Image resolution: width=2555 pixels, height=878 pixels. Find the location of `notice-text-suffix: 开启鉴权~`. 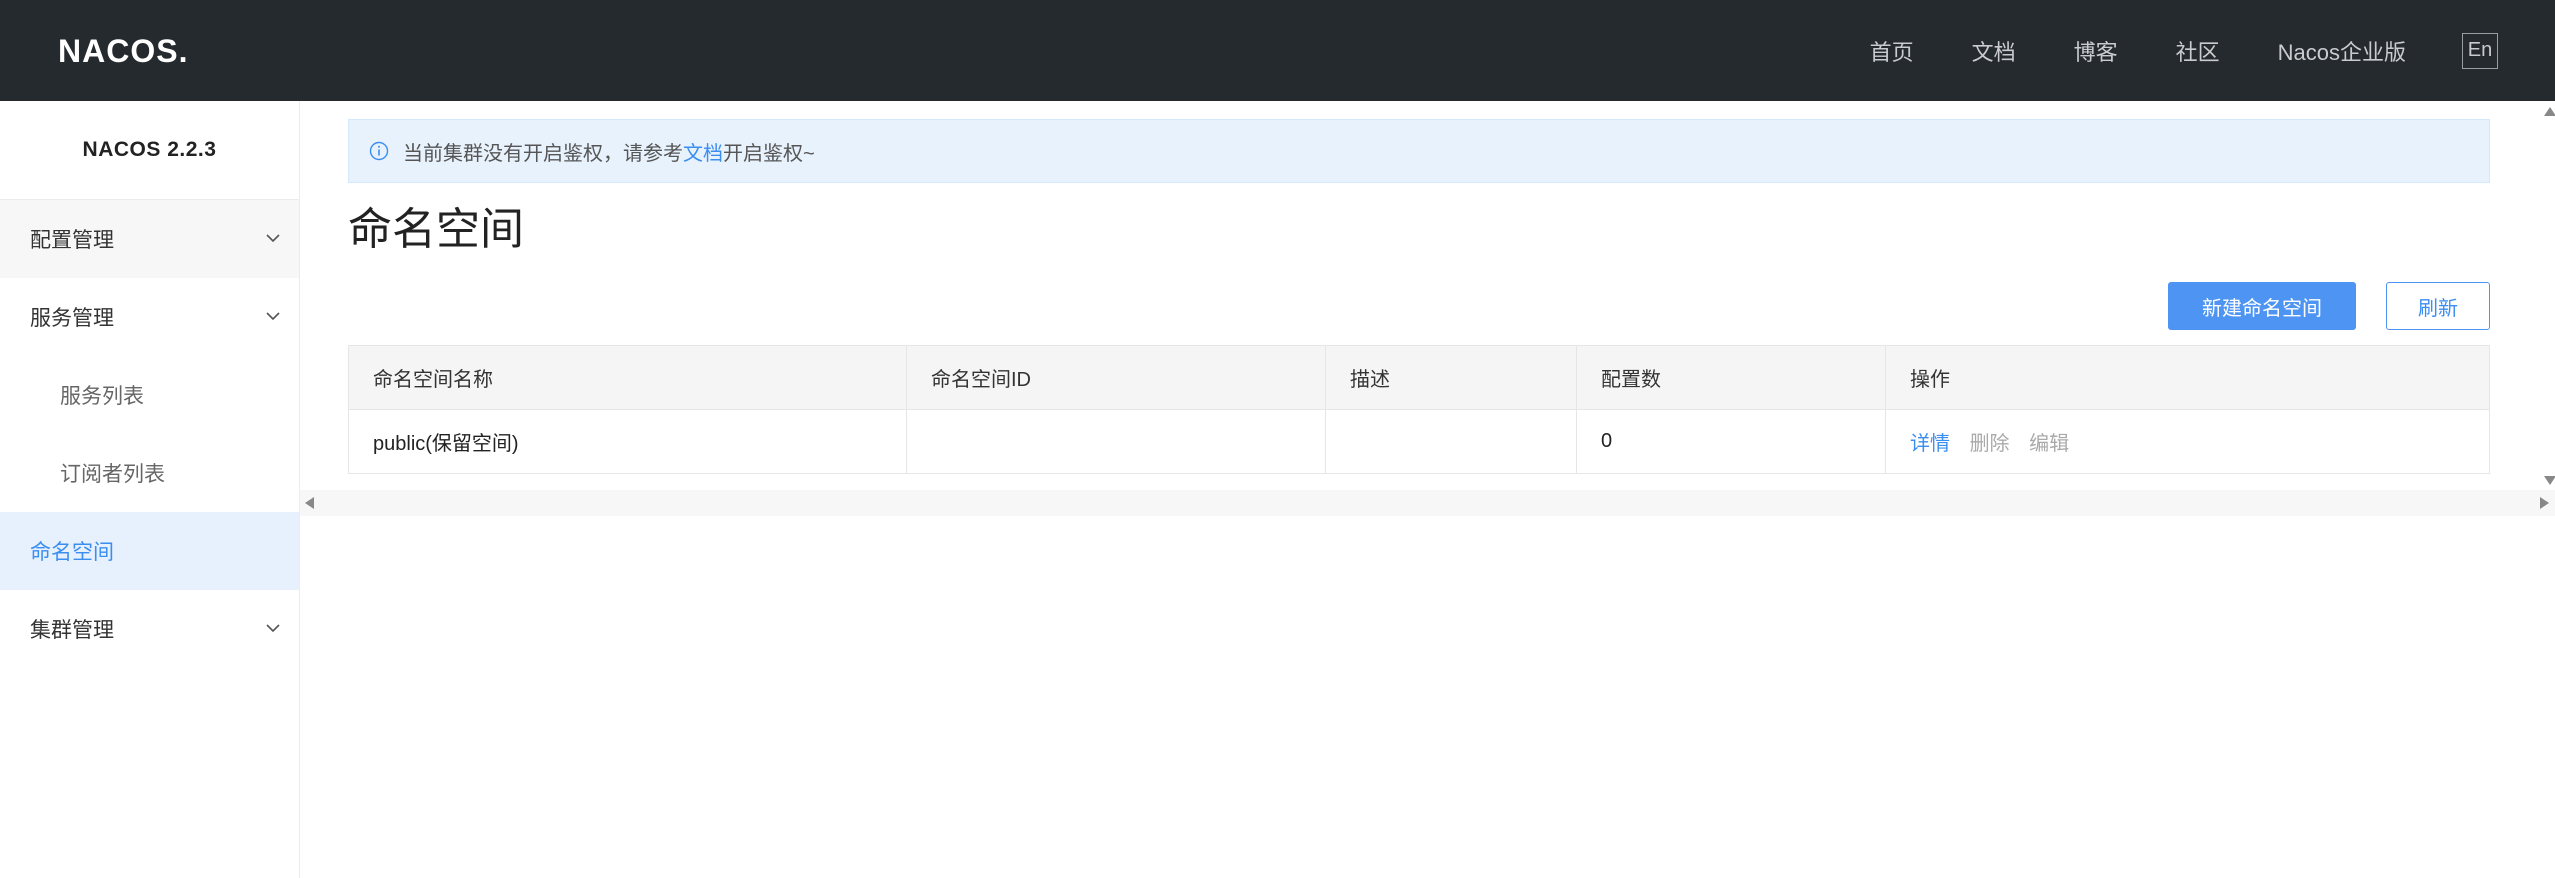

notice-text-suffix: 开启鉴权~ is located at coordinates (769, 153).